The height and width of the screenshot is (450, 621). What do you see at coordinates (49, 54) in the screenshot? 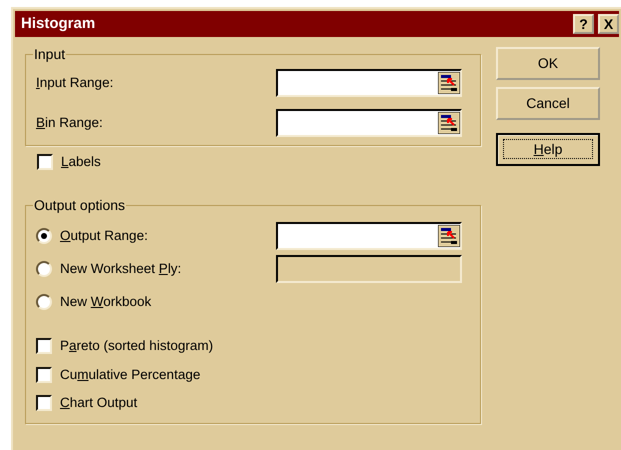
I see `group-title: Input` at bounding box center [49, 54].